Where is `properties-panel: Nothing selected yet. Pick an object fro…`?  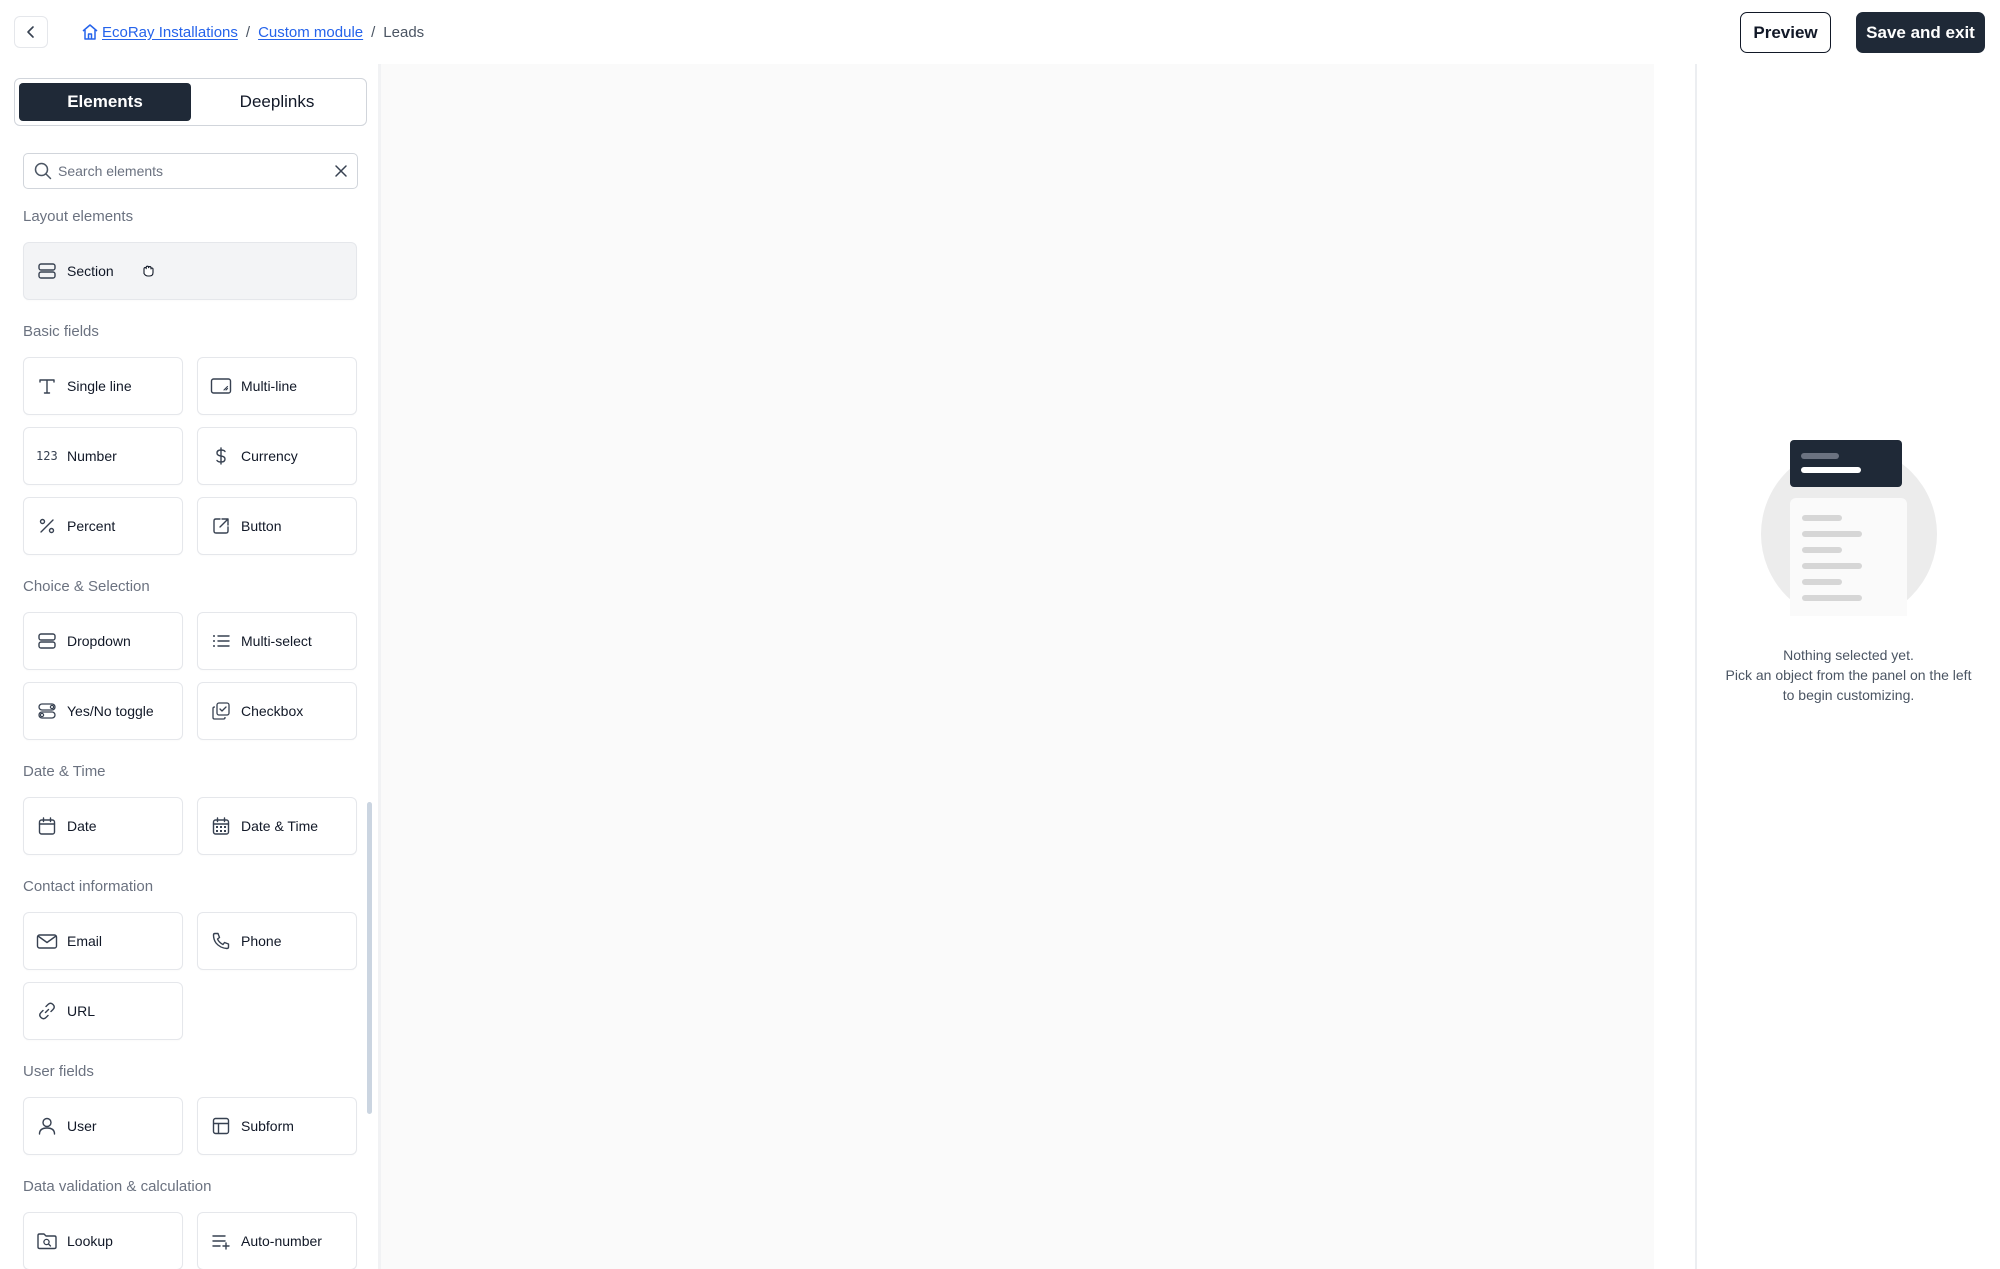
properties-panel: Nothing selected yet. Pick an object fro… is located at coordinates (1848, 666).